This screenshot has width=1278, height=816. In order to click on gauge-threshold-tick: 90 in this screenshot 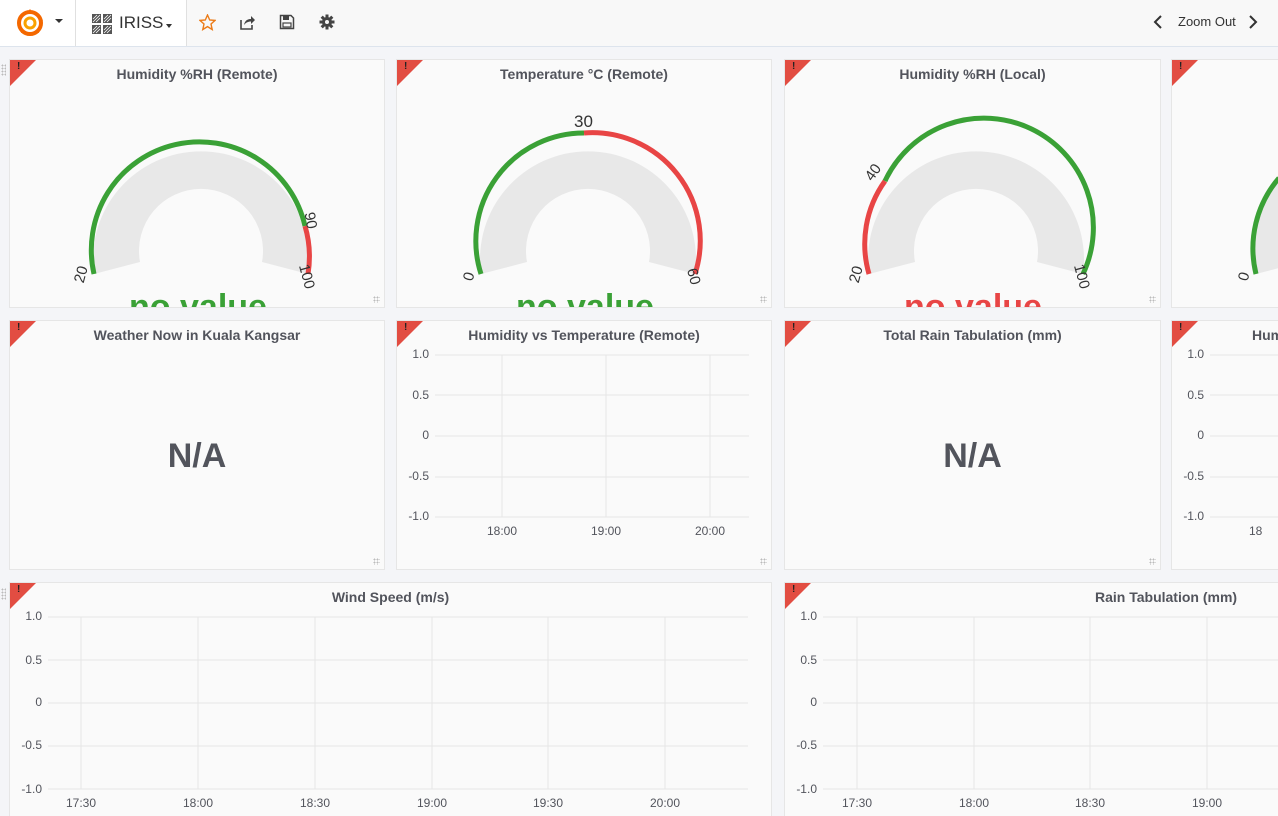, I will do `click(310, 220)`.